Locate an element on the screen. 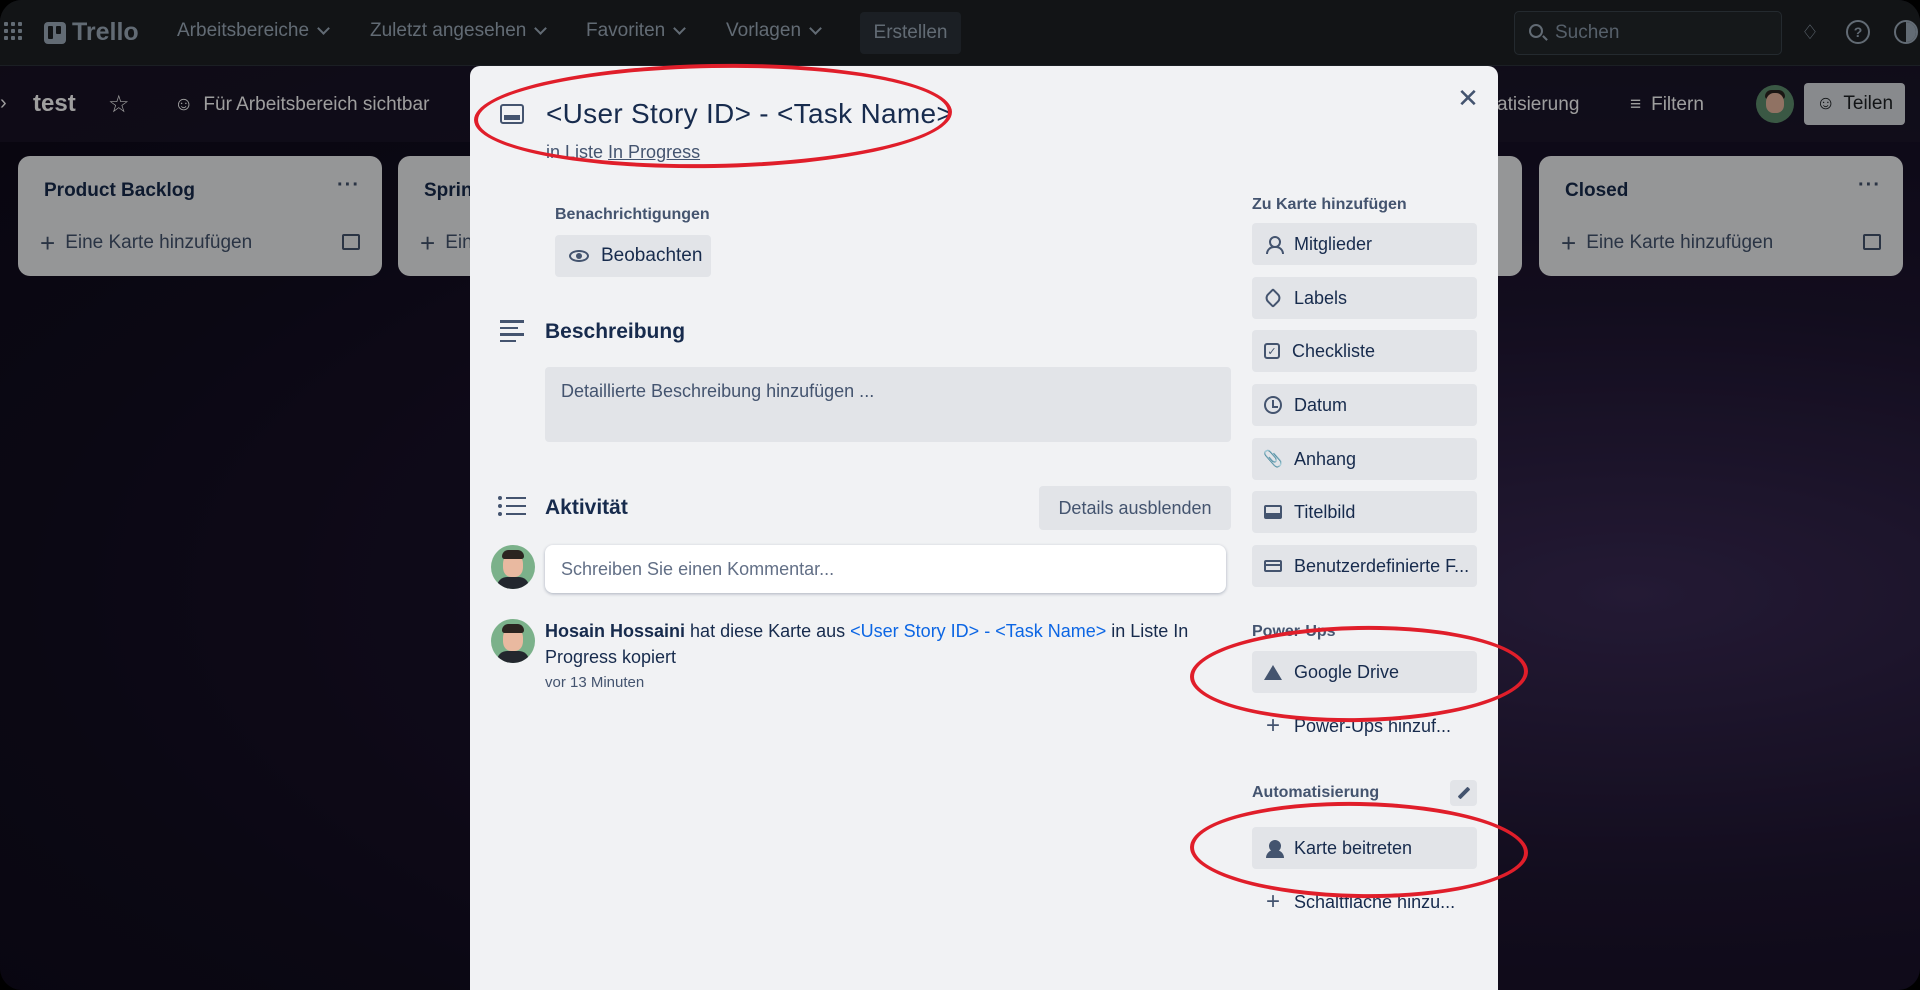  members-button: Mitglieder is located at coordinates (1364, 244).